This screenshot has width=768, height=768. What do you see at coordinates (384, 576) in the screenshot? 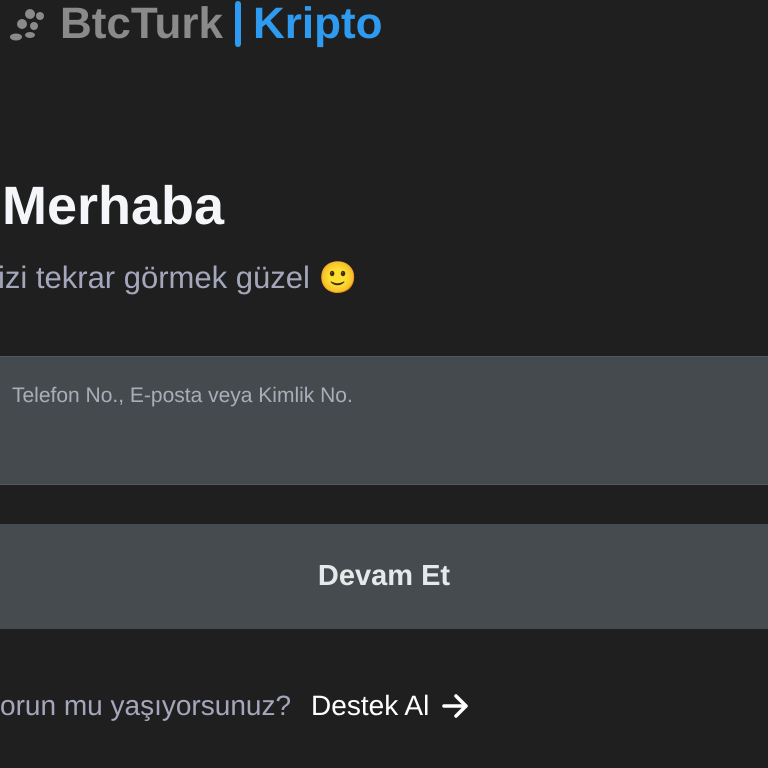
I see `continue-button: Devam Et` at bounding box center [384, 576].